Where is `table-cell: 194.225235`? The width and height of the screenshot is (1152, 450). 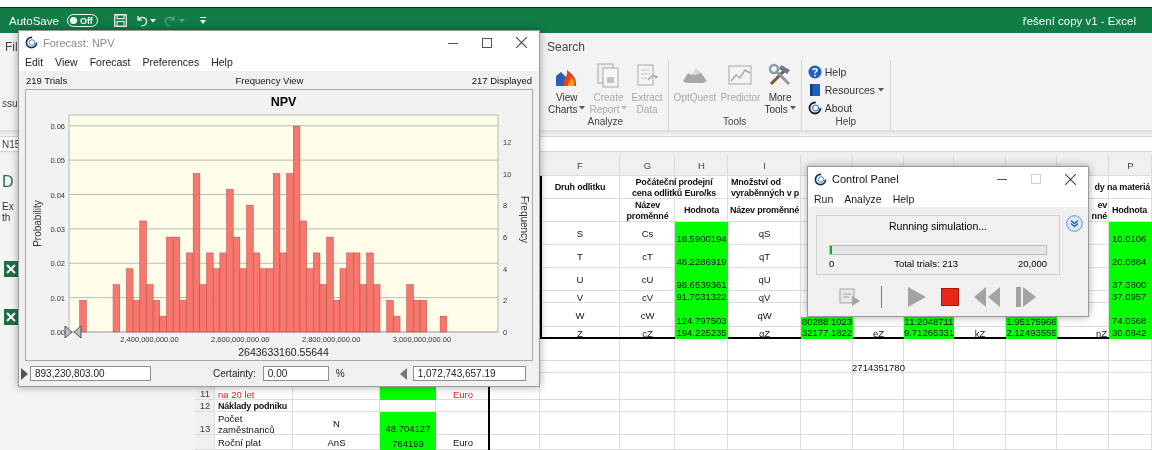 table-cell: 194.225235 is located at coordinates (701, 333).